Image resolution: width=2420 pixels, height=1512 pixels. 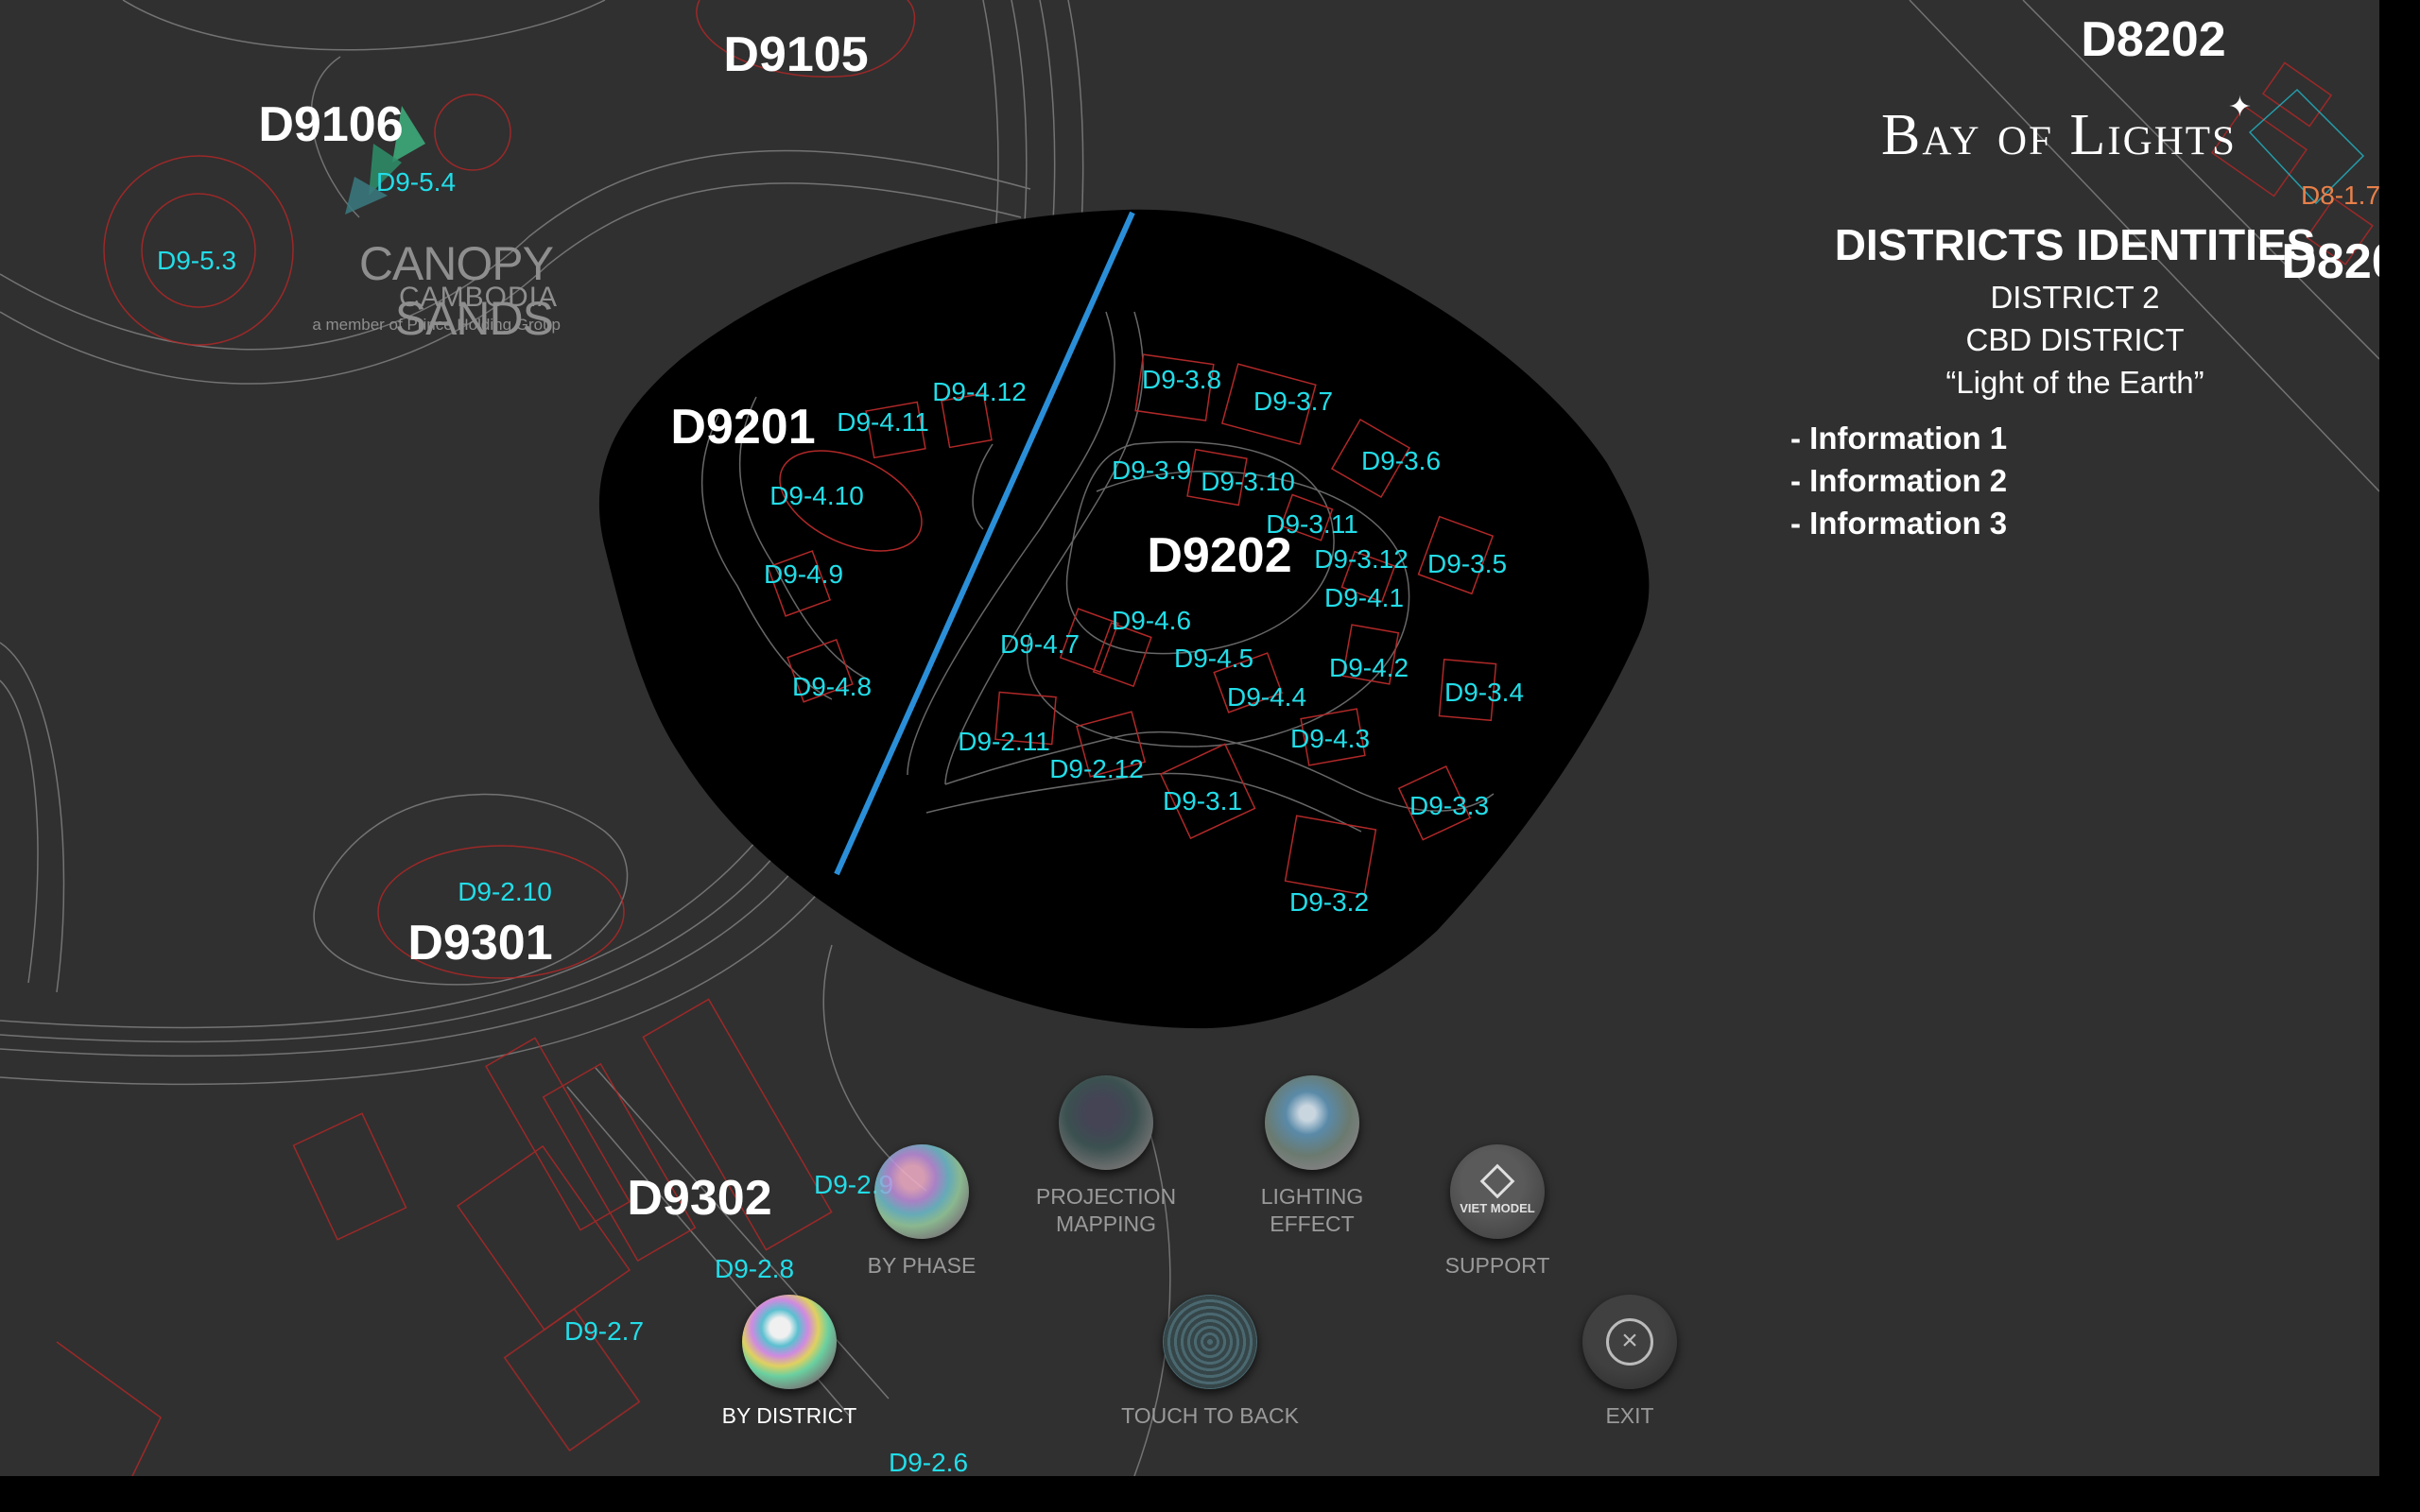 What do you see at coordinates (196, 261) in the screenshot?
I see `plot-label: D9-5.3` at bounding box center [196, 261].